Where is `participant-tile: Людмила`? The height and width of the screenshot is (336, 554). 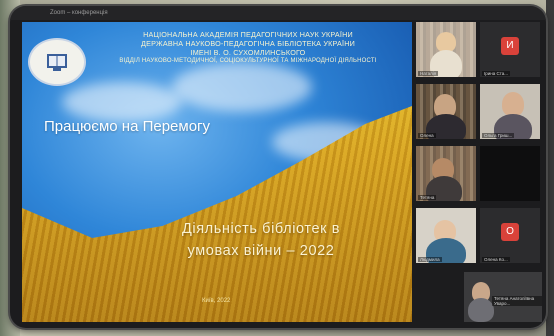
participant-tile: Людмила is located at coordinates (446, 235).